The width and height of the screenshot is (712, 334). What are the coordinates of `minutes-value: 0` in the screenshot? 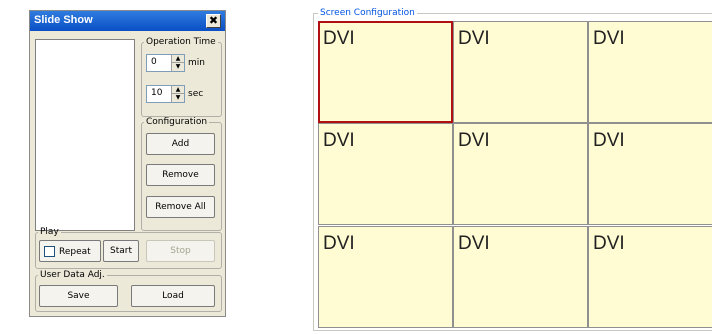 It's located at (154, 62).